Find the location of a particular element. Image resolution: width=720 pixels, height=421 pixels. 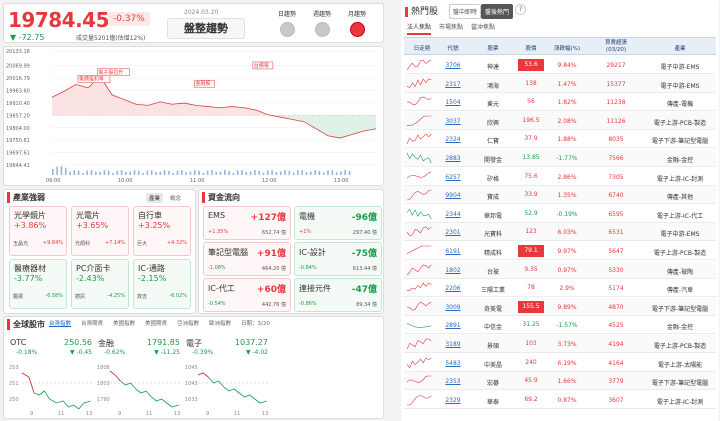

table-row: 6191 精成科 79.1 9.97% 5647 電子上游-PCB-製造 is located at coordinates (560, 251).